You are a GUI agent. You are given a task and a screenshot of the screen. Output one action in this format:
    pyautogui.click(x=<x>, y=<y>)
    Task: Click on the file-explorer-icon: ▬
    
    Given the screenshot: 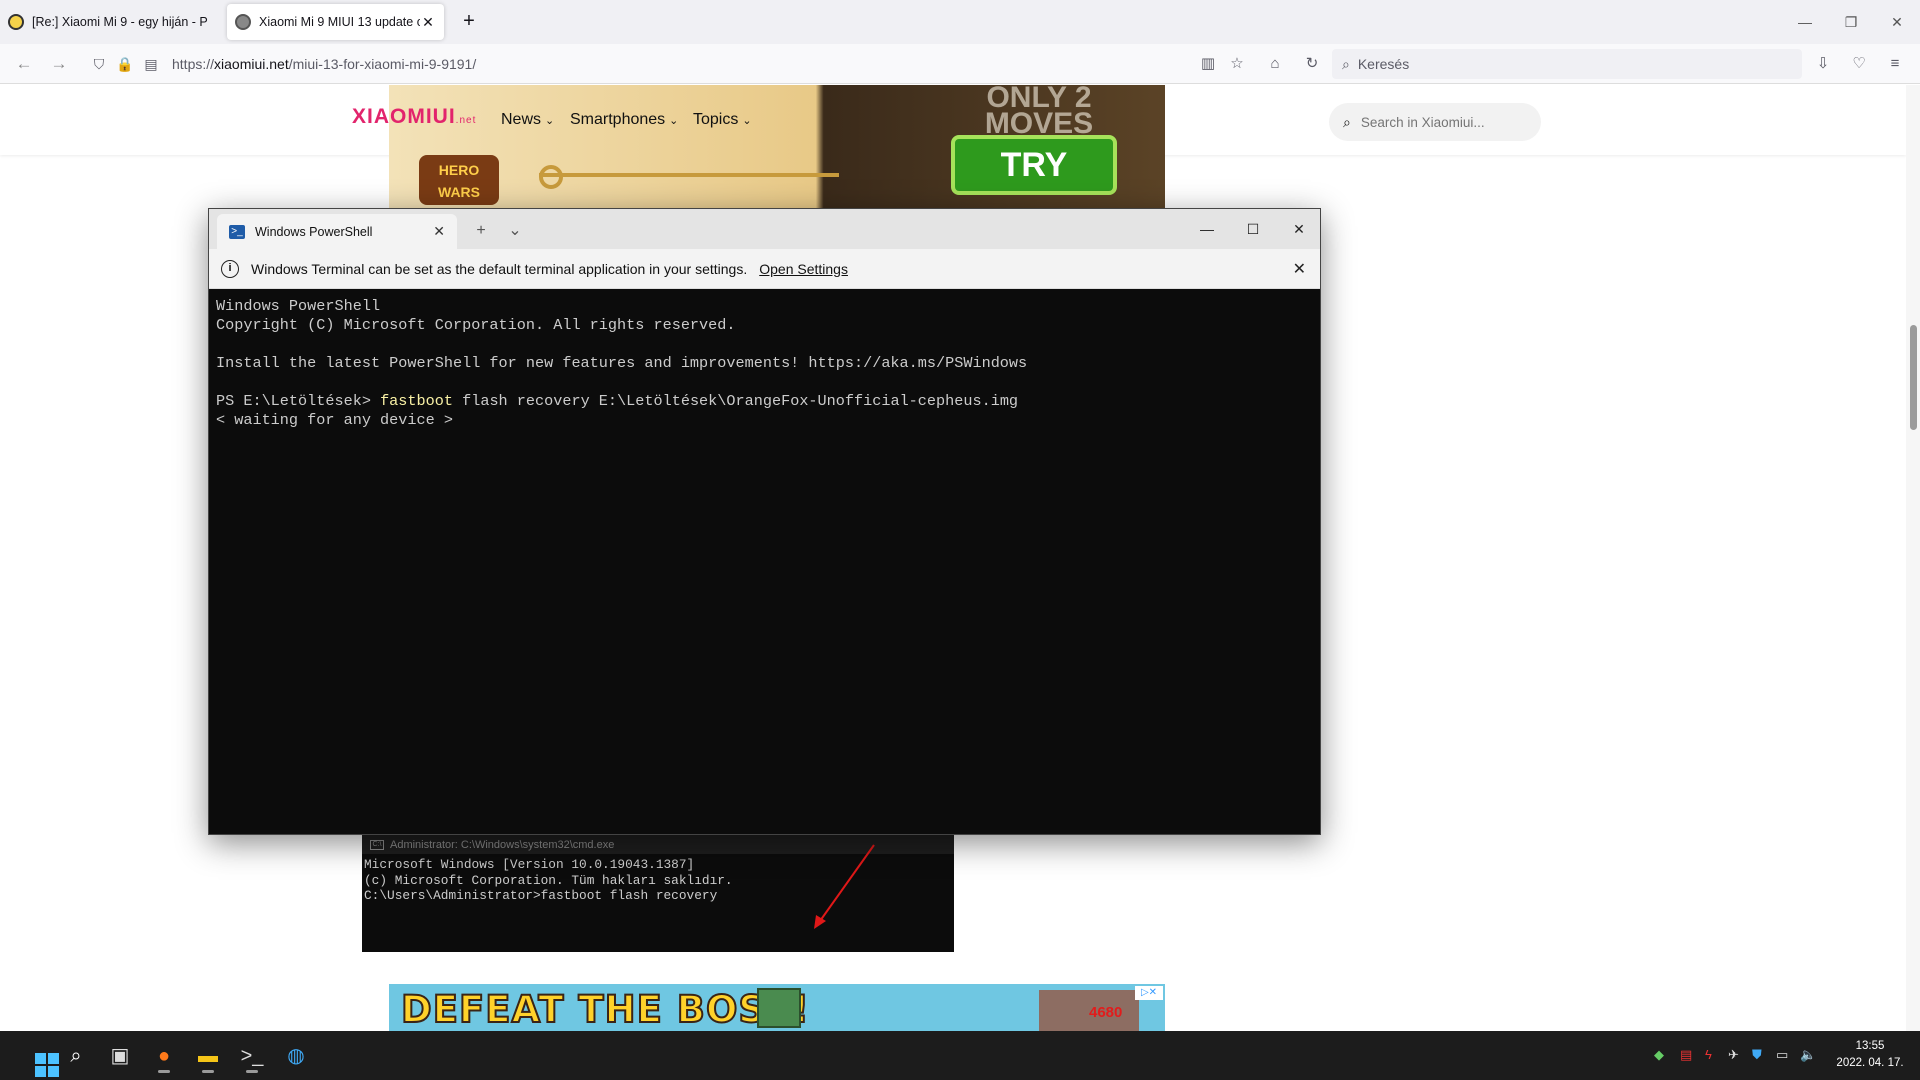 What is the action you would take?
    pyautogui.click(x=208, y=1056)
    